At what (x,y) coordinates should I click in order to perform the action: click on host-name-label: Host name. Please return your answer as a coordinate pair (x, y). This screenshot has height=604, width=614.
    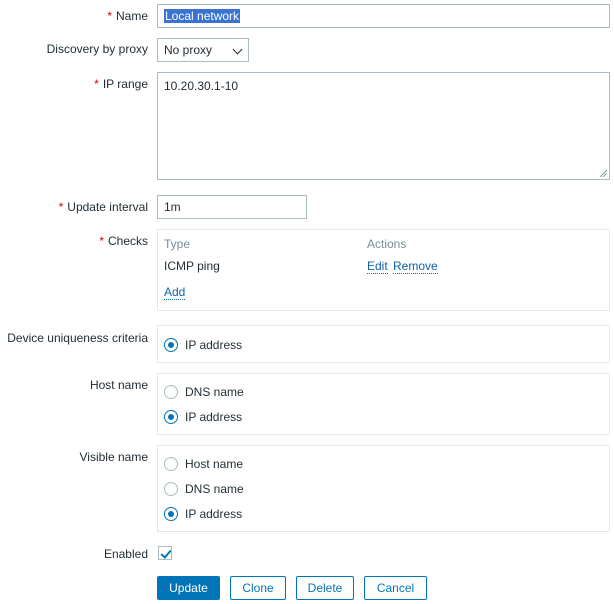
    Looking at the image, I should click on (118, 385).